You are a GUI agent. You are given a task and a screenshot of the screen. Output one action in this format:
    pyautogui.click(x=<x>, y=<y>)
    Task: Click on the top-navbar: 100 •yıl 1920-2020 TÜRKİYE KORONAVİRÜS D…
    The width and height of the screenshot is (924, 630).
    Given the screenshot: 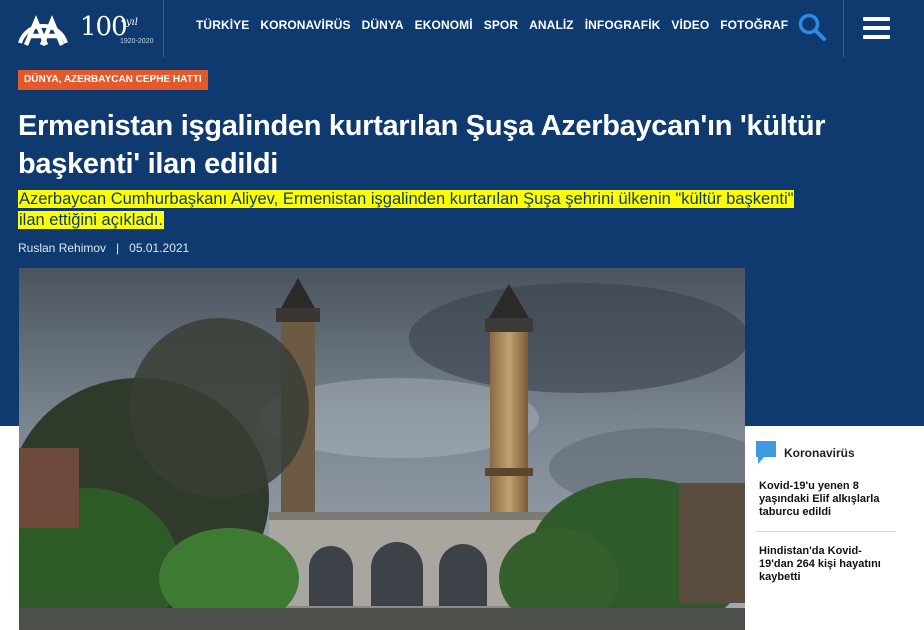 What is the action you would take?
    pyautogui.click(x=462, y=28)
    